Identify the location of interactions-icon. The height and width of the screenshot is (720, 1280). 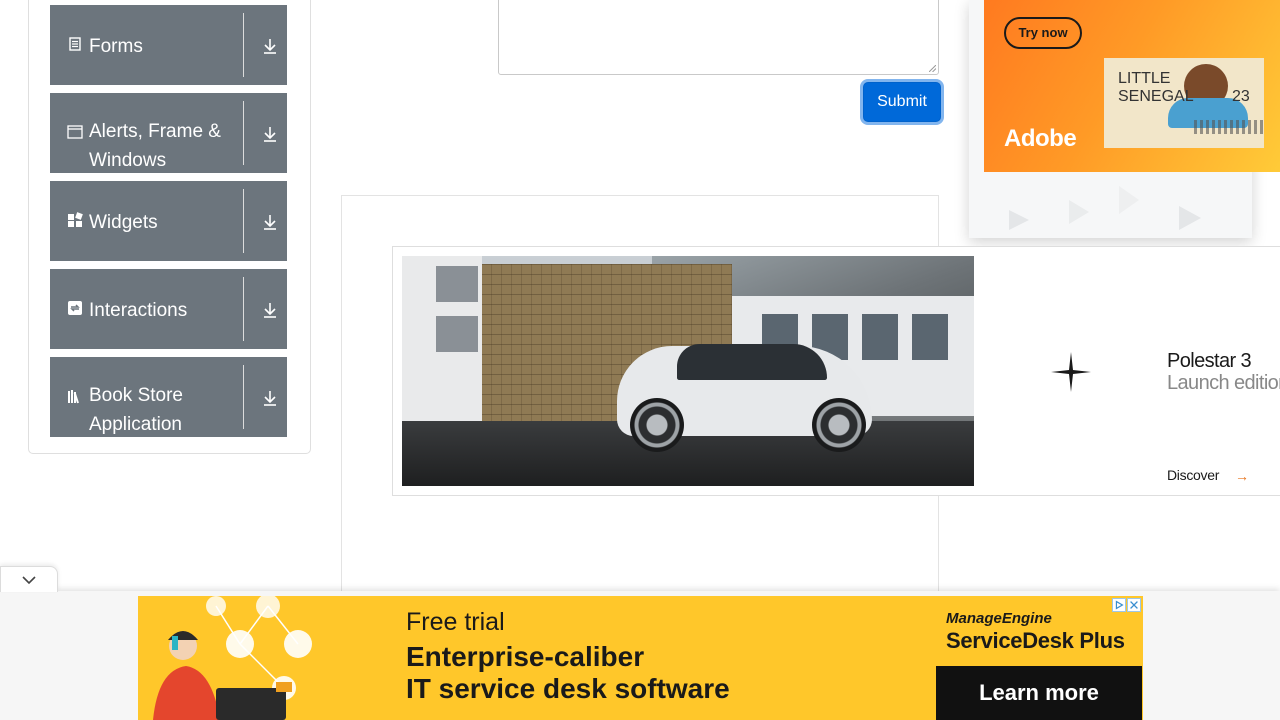
(75, 308).